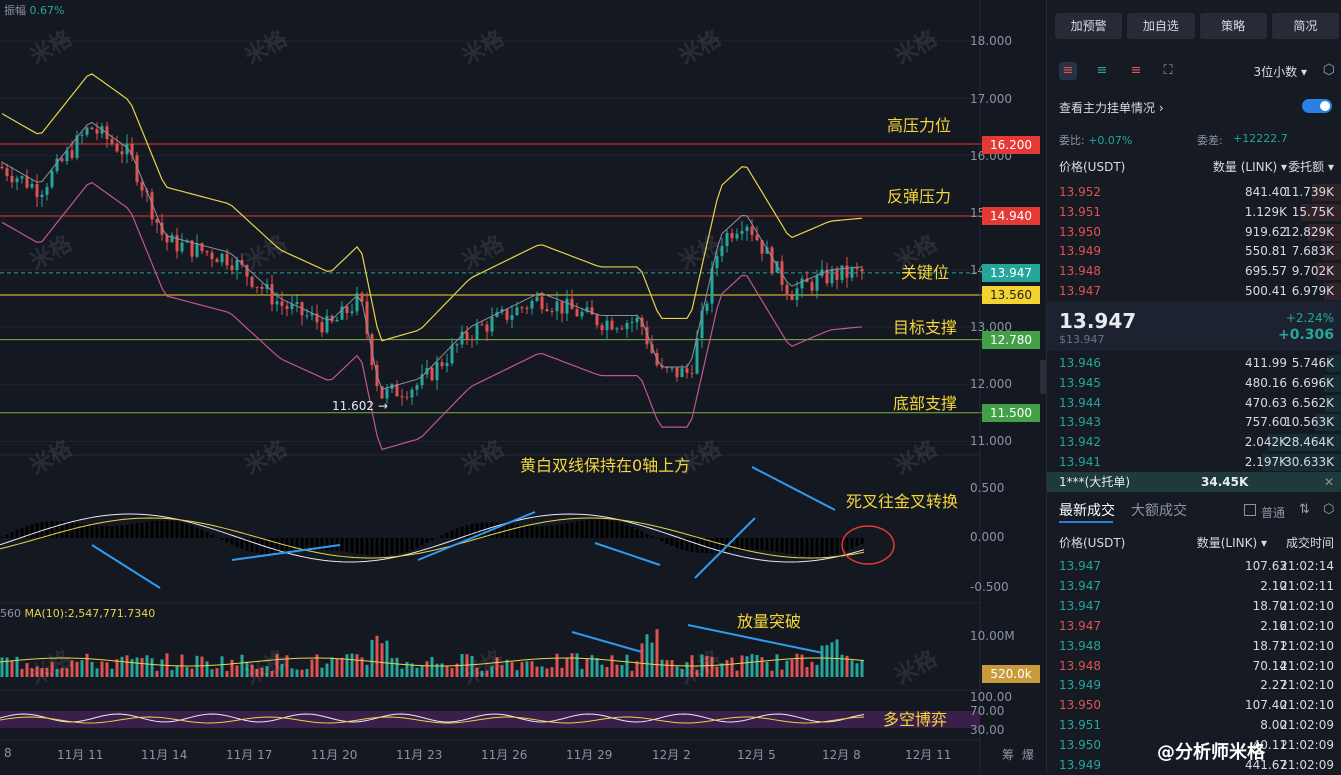  What do you see at coordinates (1088, 26) in the screenshot?
I see `add-alert-button: 加预警` at bounding box center [1088, 26].